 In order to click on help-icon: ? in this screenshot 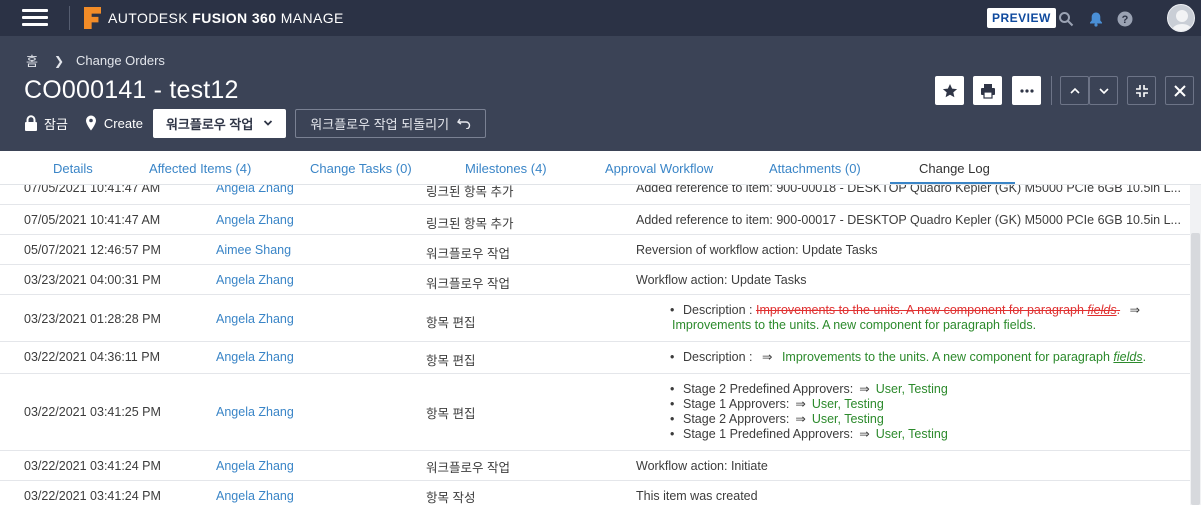, I will do `click(1125, 19)`.